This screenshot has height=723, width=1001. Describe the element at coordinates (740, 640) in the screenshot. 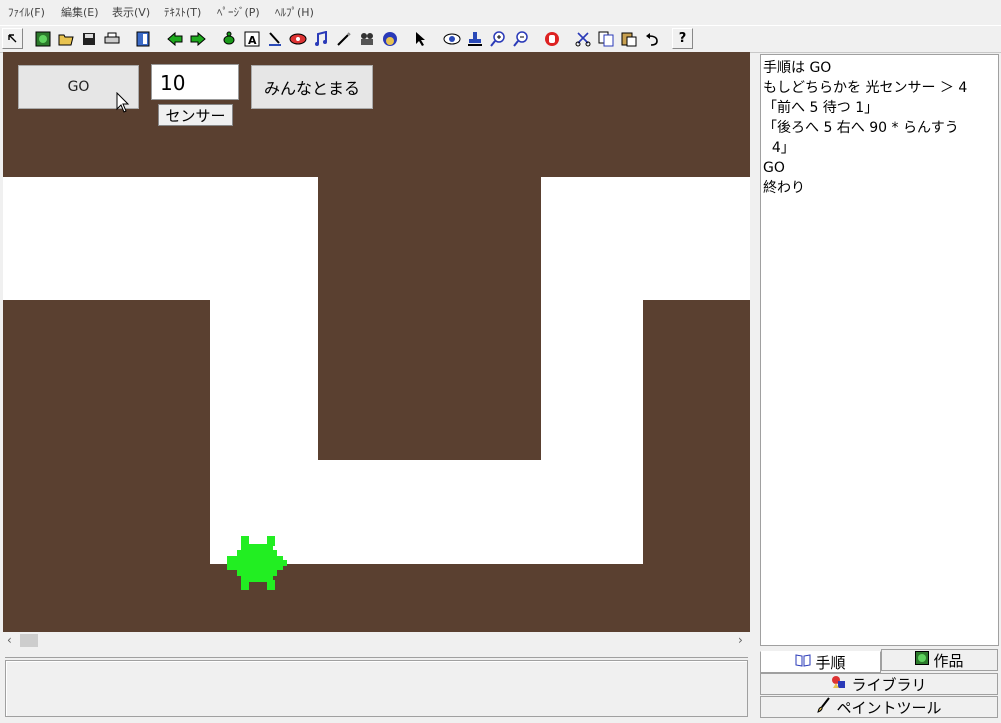

I see `scroll-right-icon: ›` at that location.